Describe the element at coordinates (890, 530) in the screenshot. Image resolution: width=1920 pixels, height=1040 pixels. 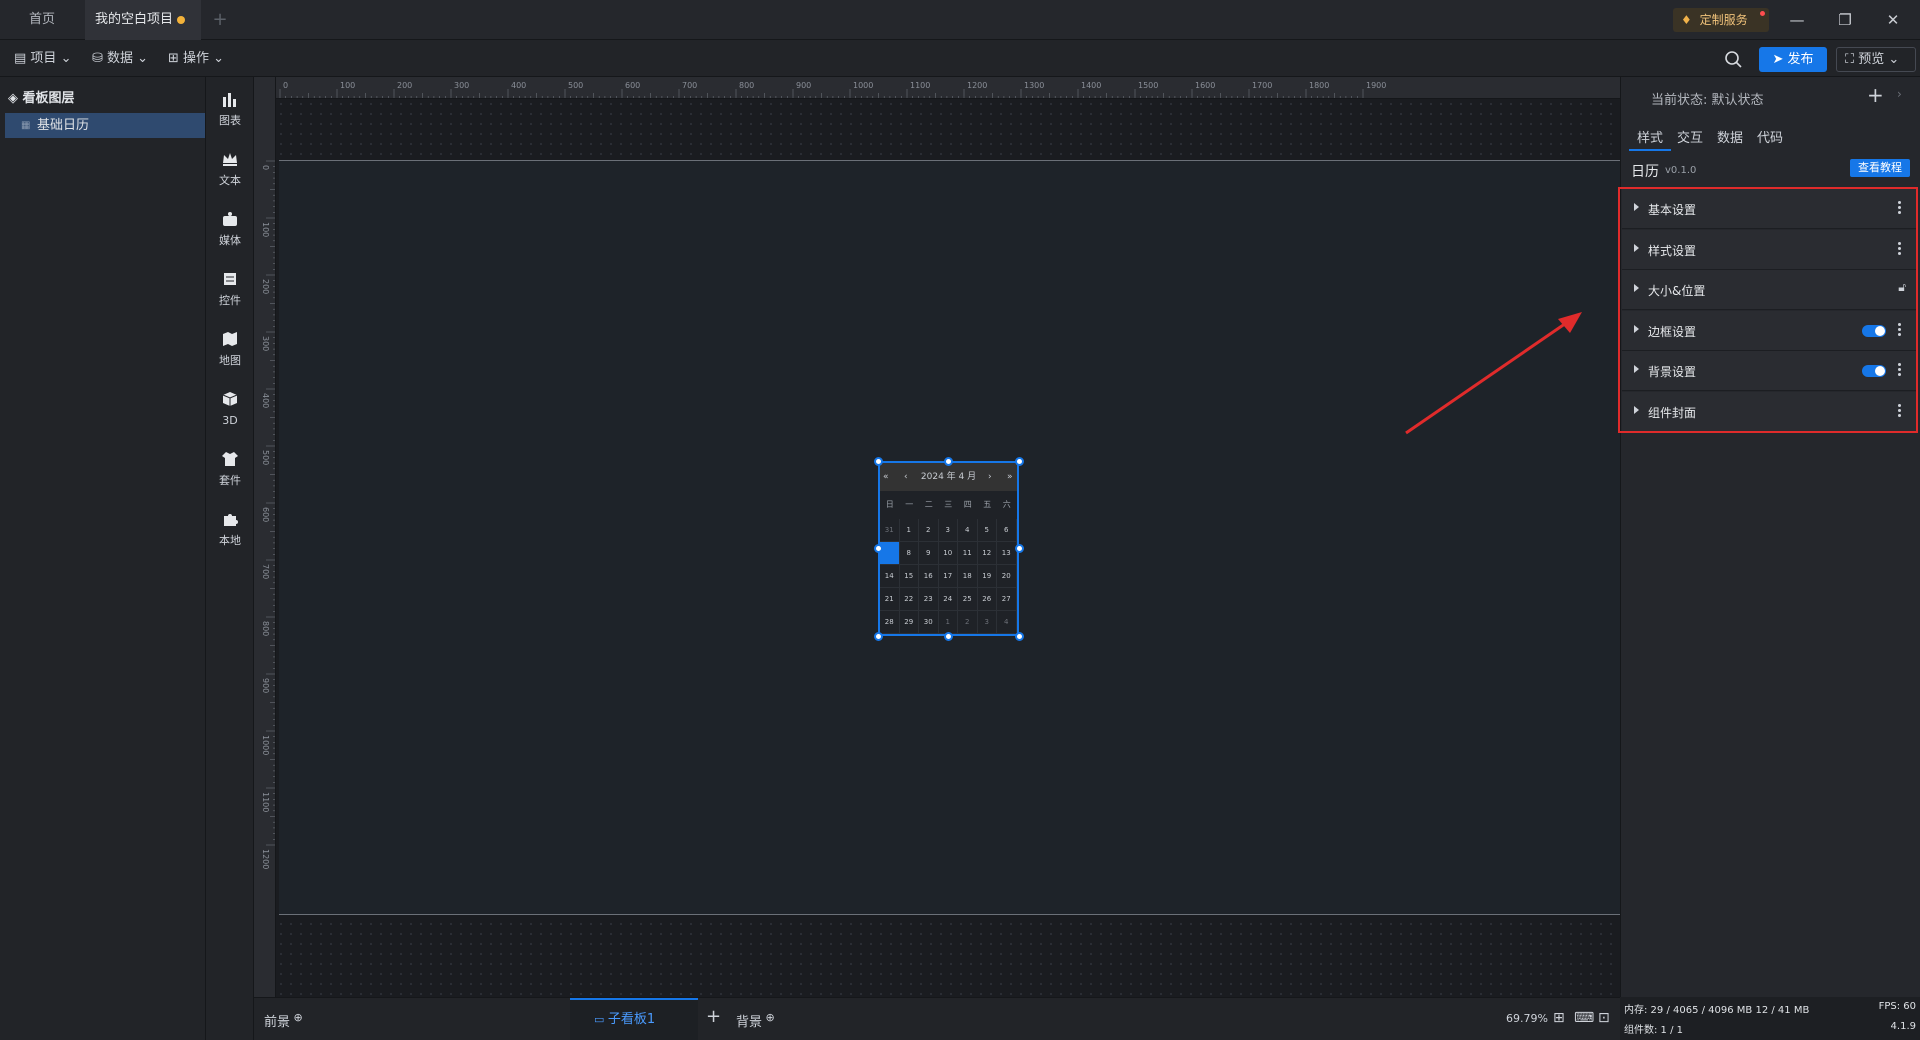
I see `calendar-day: 31` at that location.